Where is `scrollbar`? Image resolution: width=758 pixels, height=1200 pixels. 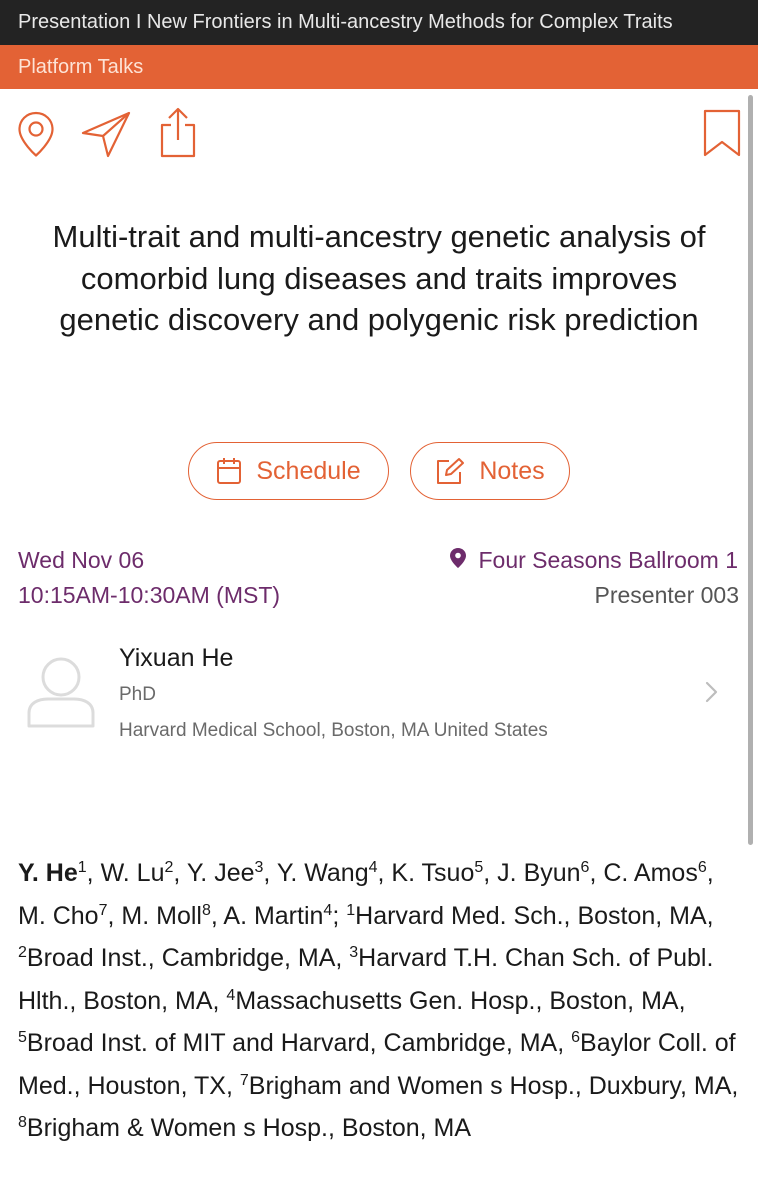
scrollbar is located at coordinates (750, 470).